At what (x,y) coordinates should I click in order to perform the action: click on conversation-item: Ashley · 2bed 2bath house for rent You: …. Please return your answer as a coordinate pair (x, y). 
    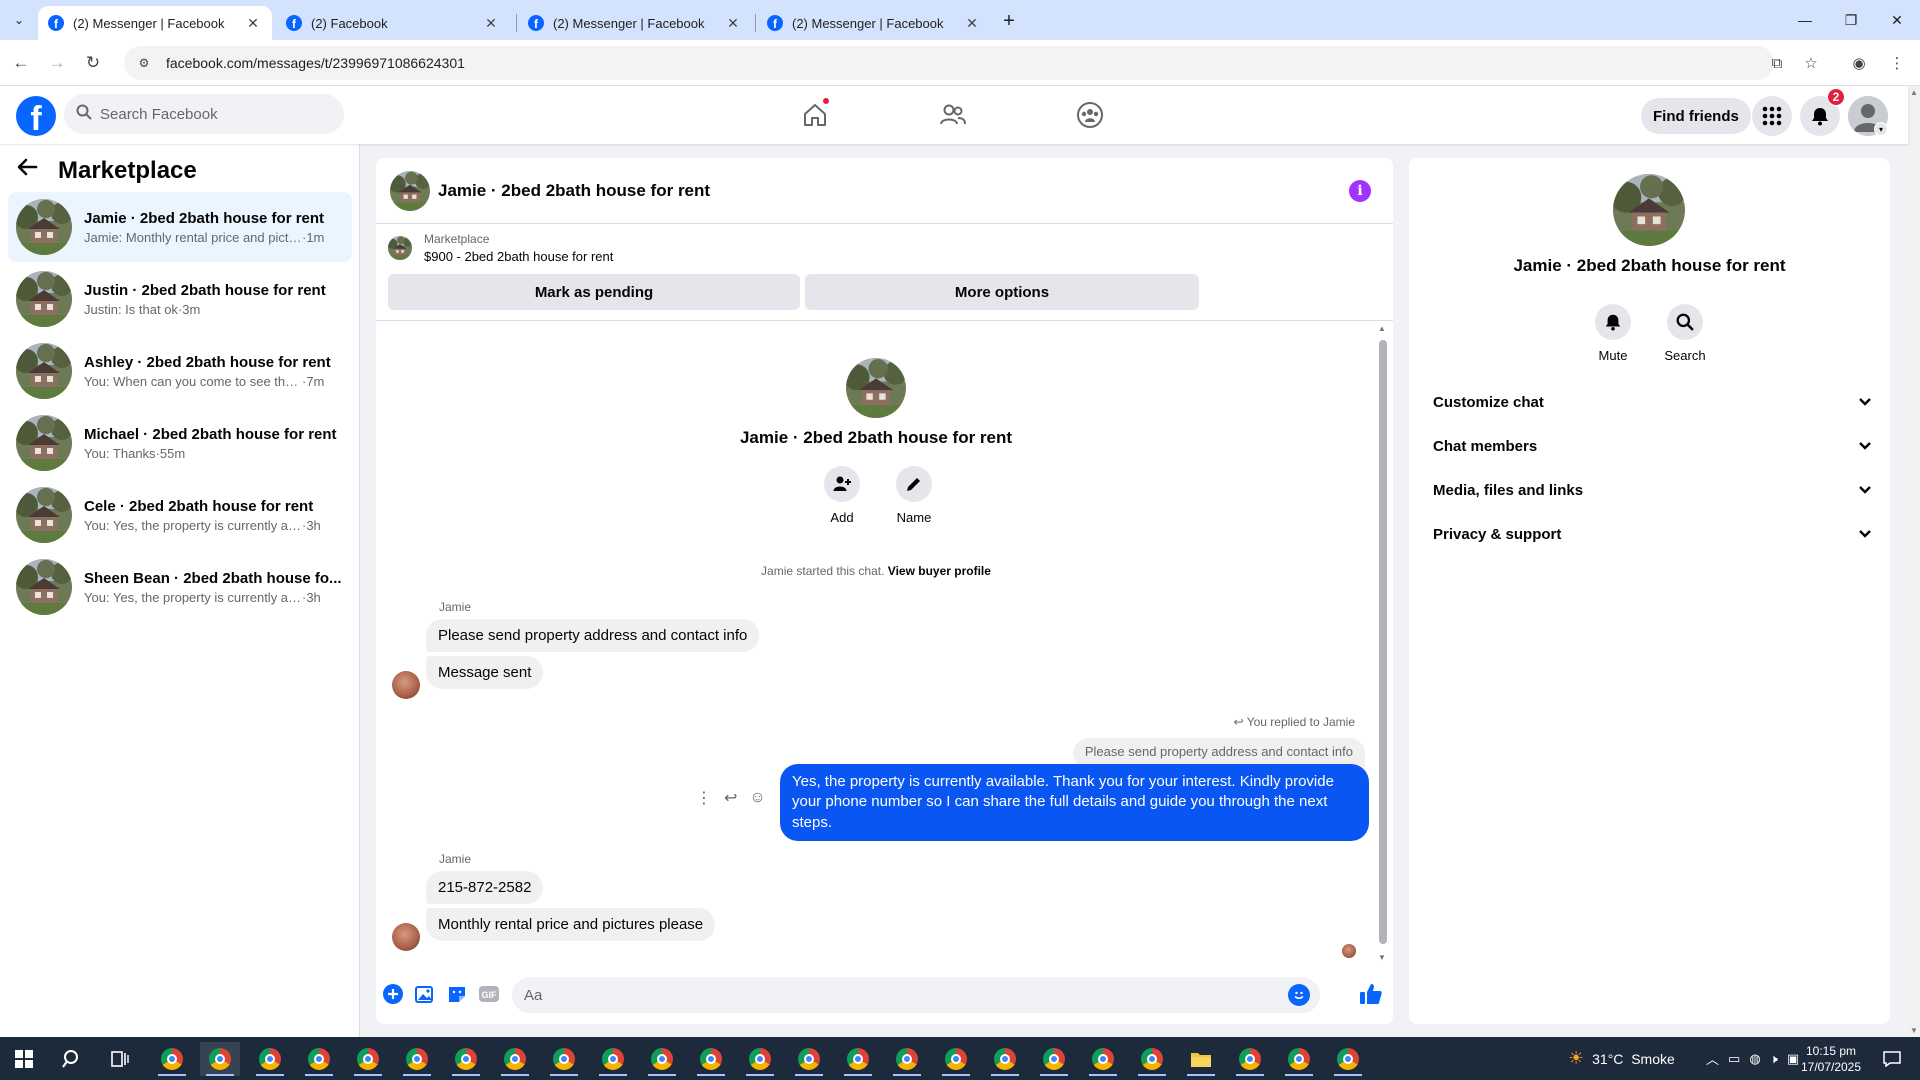
    Looking at the image, I should click on (180, 371).